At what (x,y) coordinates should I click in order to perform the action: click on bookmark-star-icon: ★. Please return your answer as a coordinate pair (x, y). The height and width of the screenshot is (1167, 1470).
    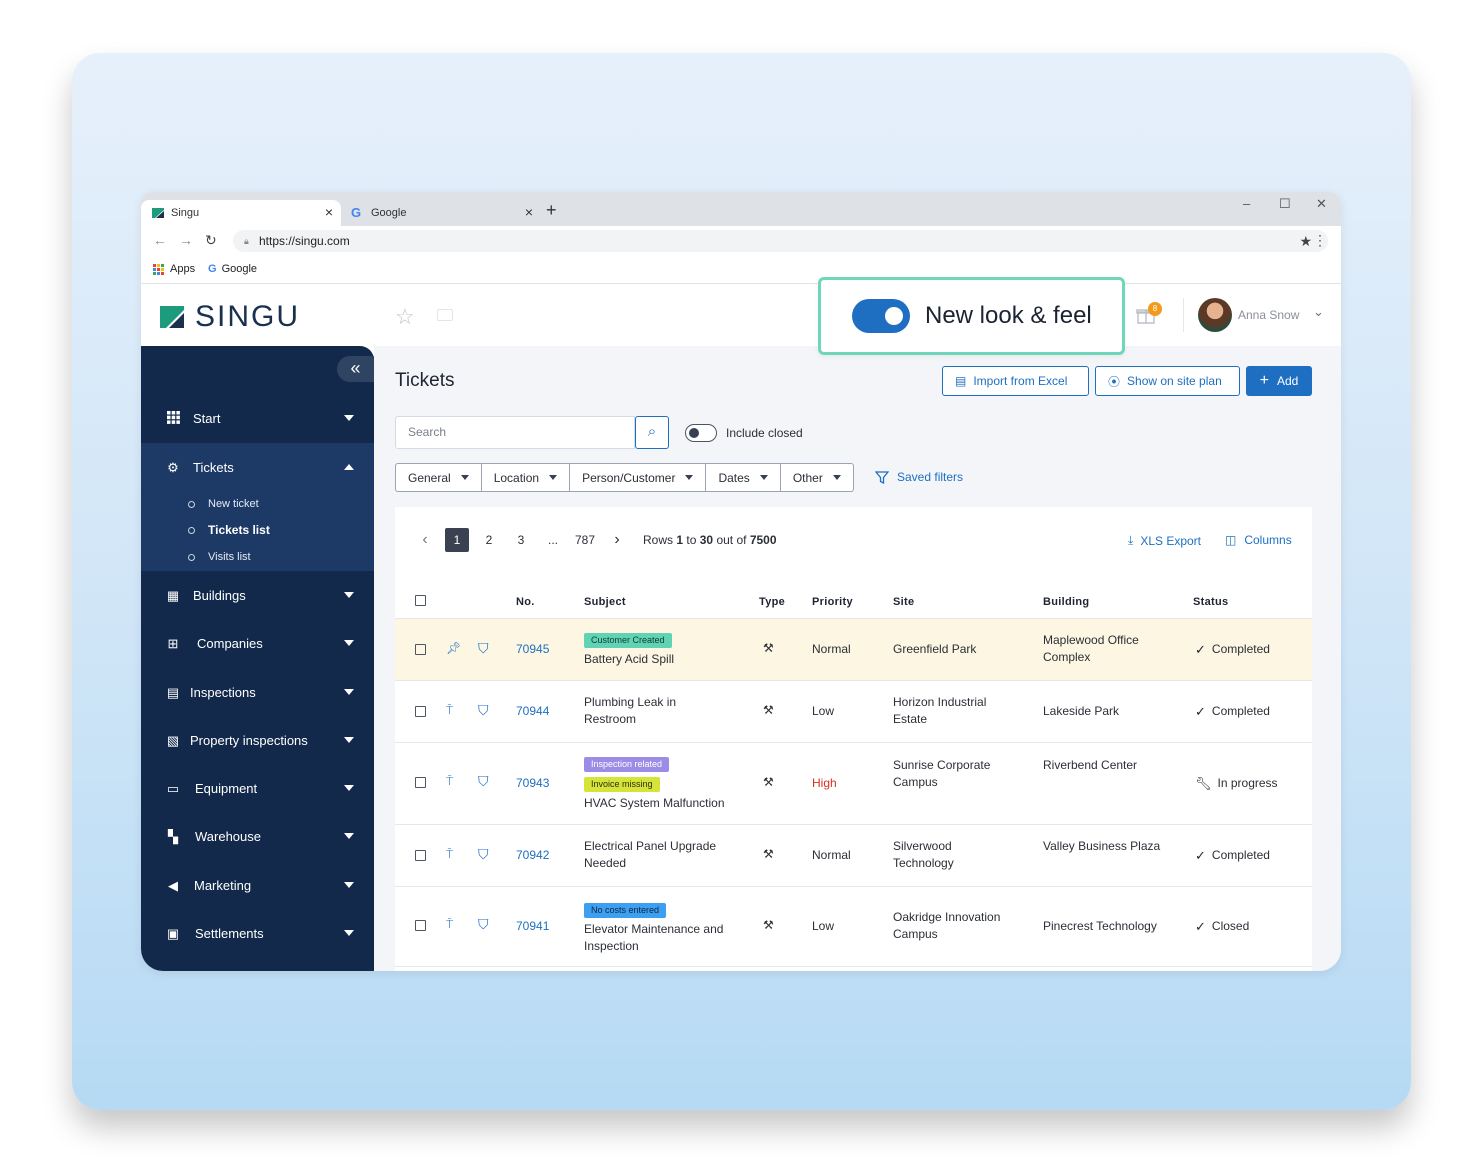
    Looking at the image, I should click on (1305, 241).